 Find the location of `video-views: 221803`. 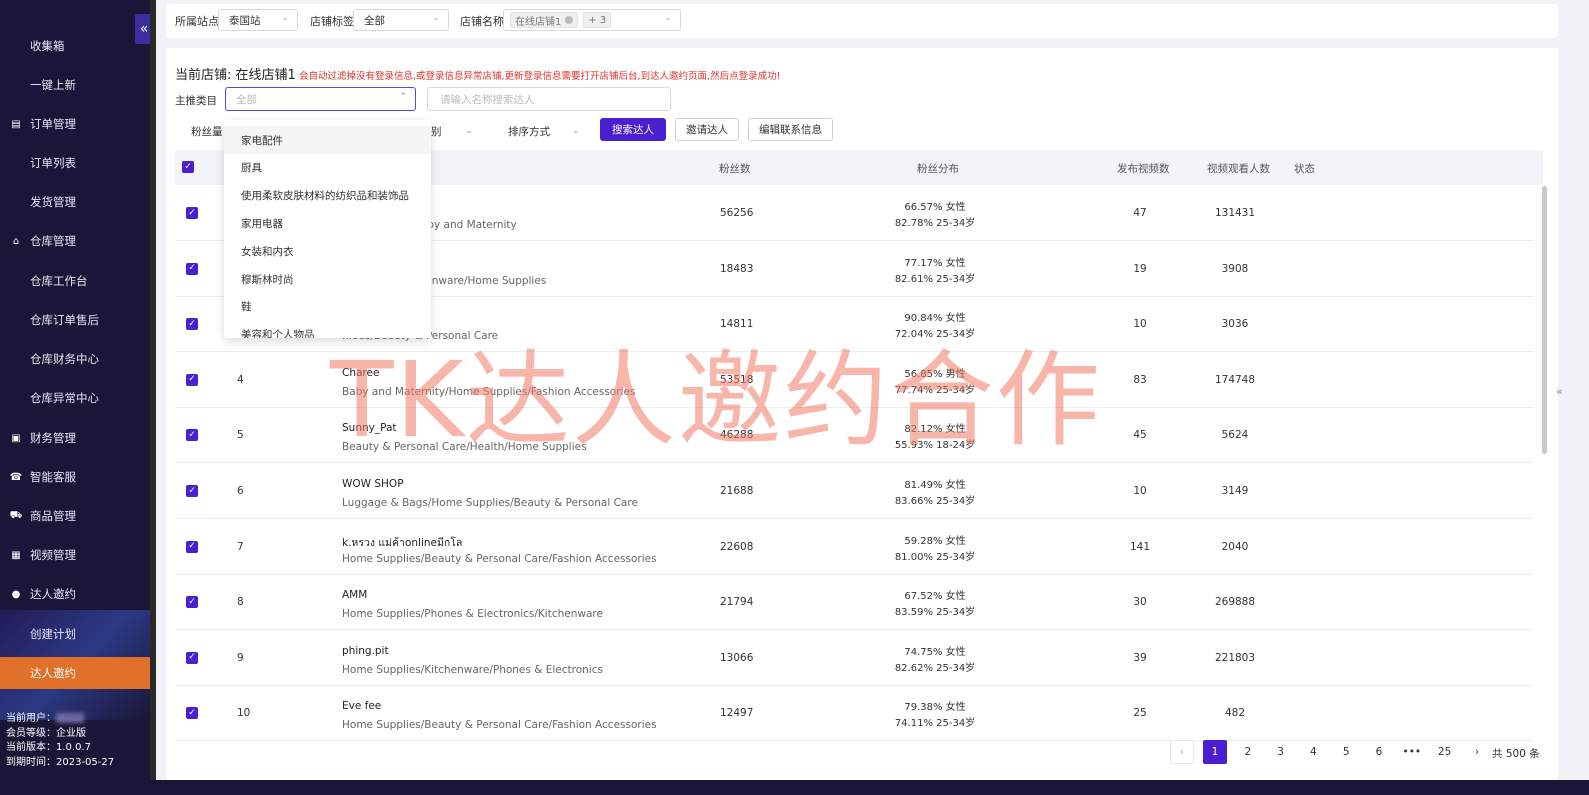

video-views: 221803 is located at coordinates (1235, 657).